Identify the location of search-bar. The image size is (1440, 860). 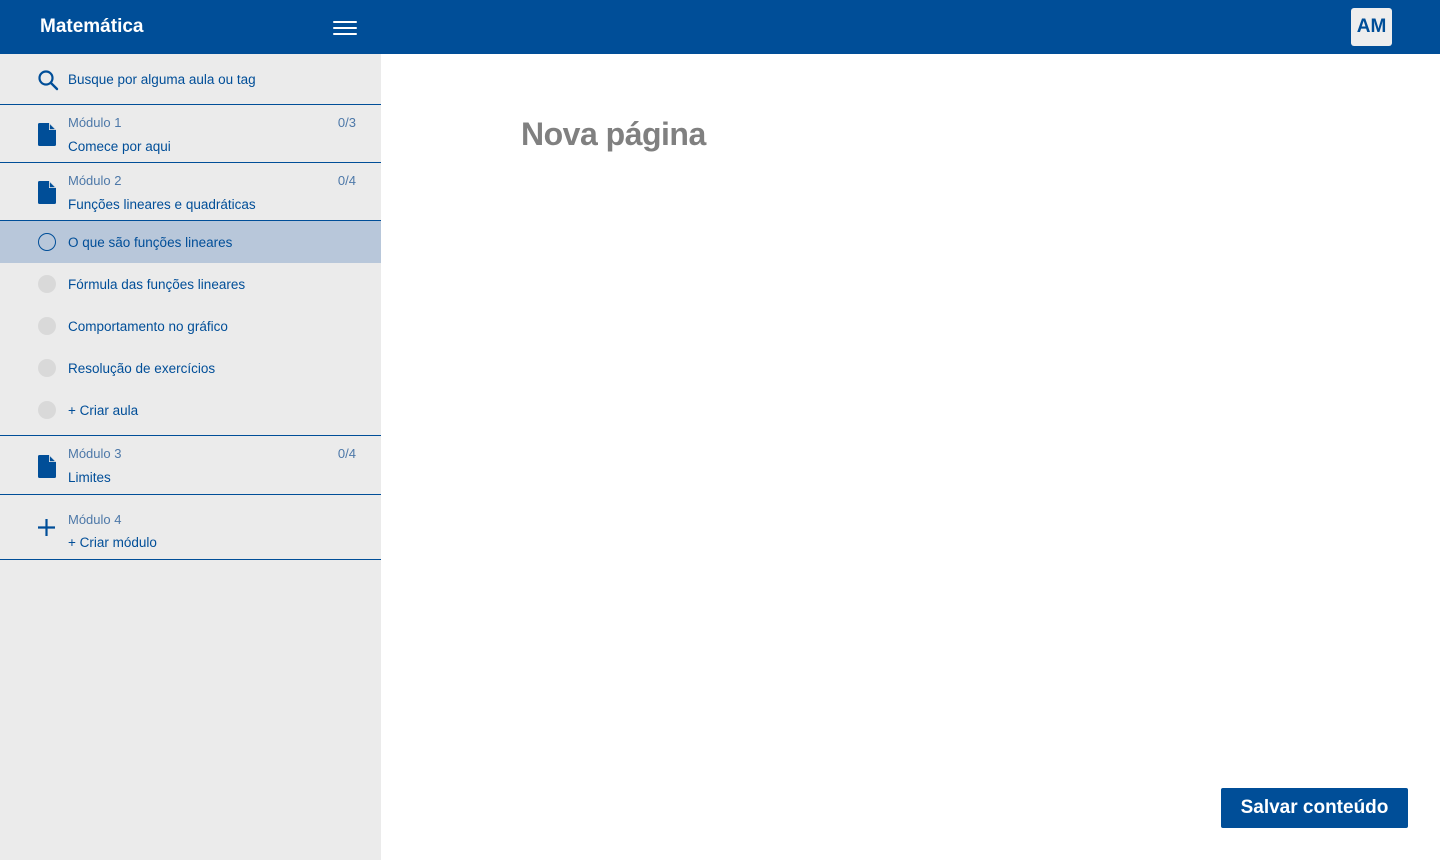
(190, 79).